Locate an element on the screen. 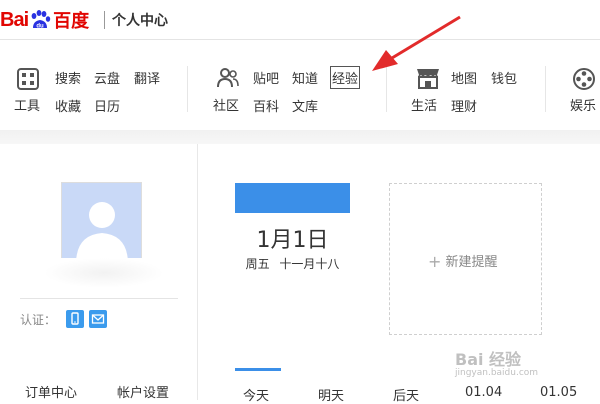 Image resolution: width=600 pixels, height=404 pixels. film-reel-icon is located at coordinates (584, 79).